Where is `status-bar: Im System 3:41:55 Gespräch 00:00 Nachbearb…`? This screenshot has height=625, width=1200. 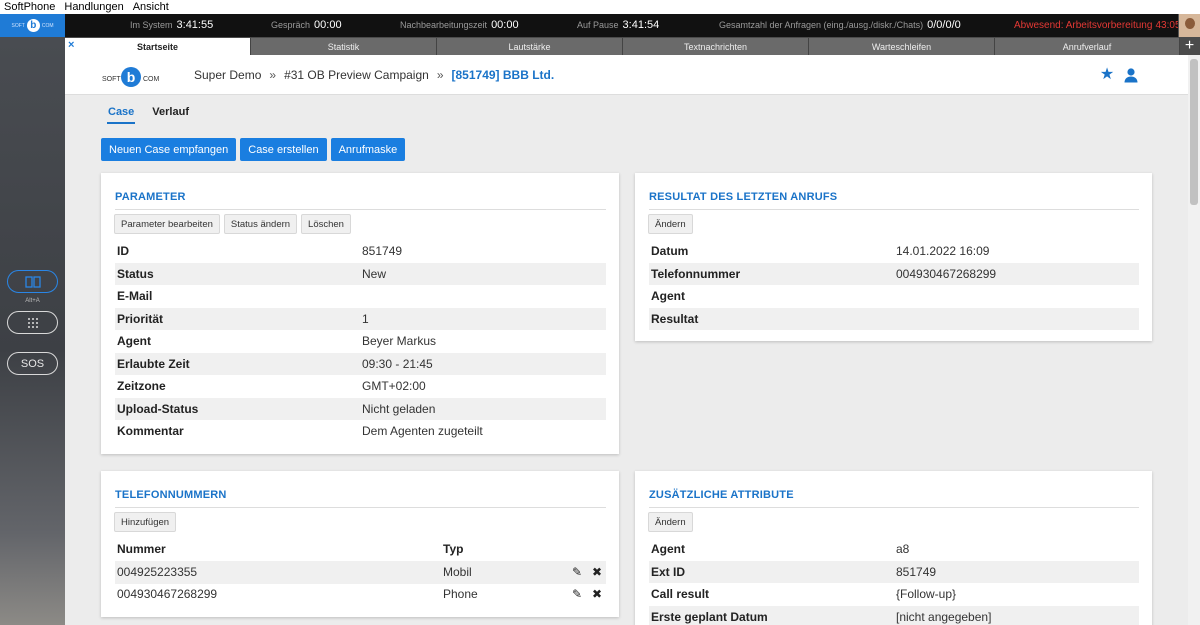 status-bar: Im System 3:41:55 Gespräch 00:00 Nachbearb… is located at coordinates (632, 25).